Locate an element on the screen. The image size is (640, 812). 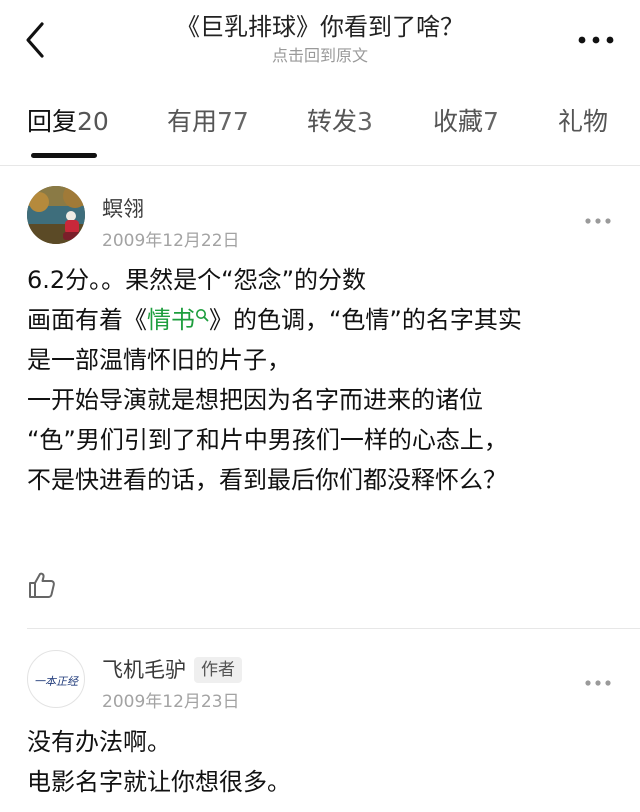
top-bar: 《巨乳排球》你看到了啥？ 点击回到原文 is located at coordinates (320, 41).